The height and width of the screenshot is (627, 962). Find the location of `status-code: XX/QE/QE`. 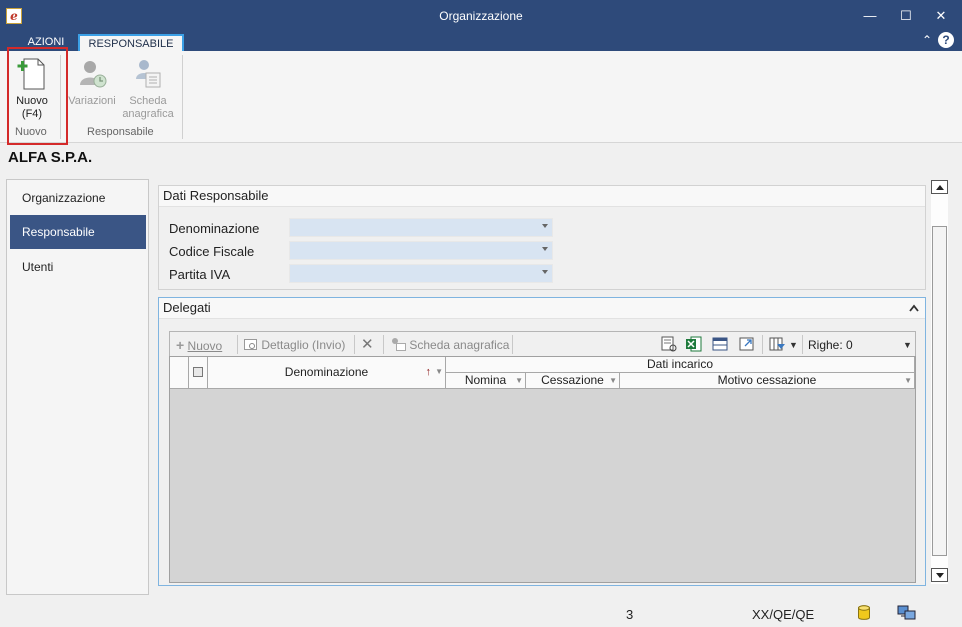

status-code: XX/QE/QE is located at coordinates (783, 614).